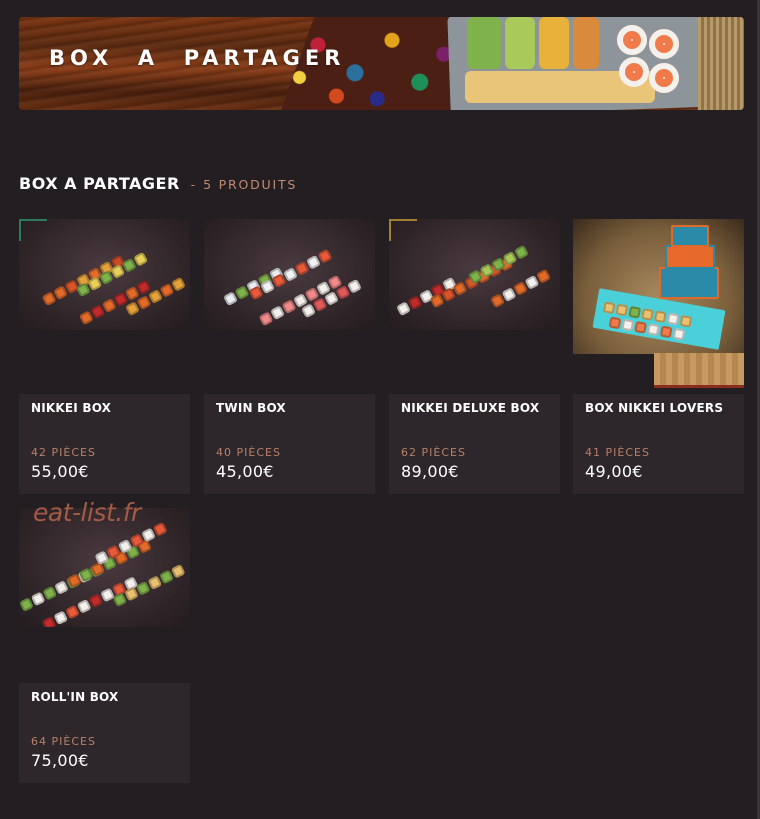  What do you see at coordinates (63, 452) in the screenshot?
I see `product-pieces: 42 PIÈCES` at bounding box center [63, 452].